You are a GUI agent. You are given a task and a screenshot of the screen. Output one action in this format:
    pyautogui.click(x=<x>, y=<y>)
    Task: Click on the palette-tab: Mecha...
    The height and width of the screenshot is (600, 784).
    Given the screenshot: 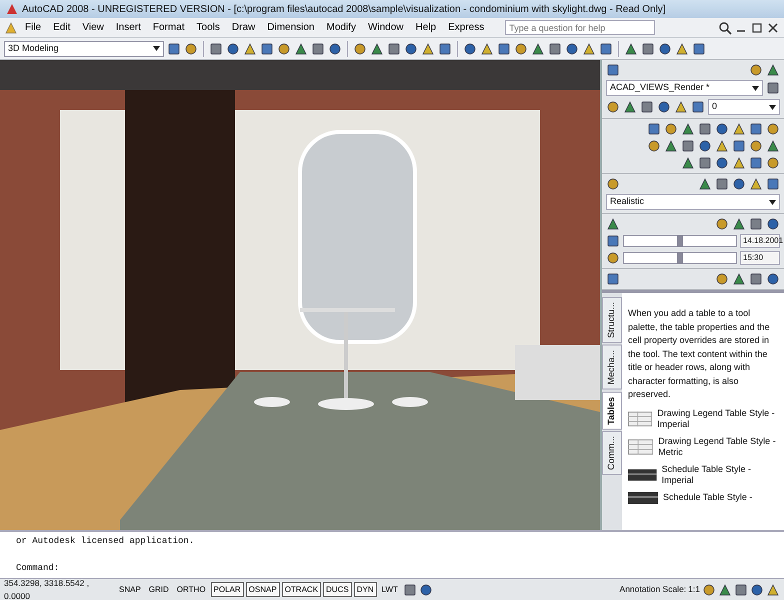 What is the action you would take?
    pyautogui.click(x=612, y=367)
    